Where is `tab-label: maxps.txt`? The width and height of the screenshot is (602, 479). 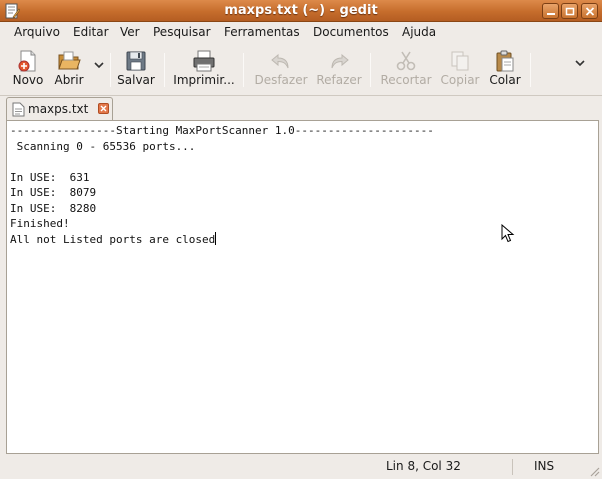
tab-label: maxps.txt is located at coordinates (58, 109).